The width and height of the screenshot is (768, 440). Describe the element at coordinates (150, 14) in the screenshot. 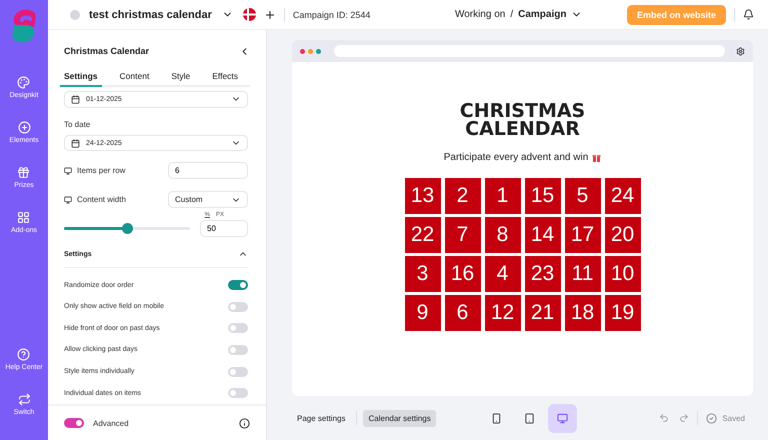

I see `campaign-name: test christmas calendar` at that location.